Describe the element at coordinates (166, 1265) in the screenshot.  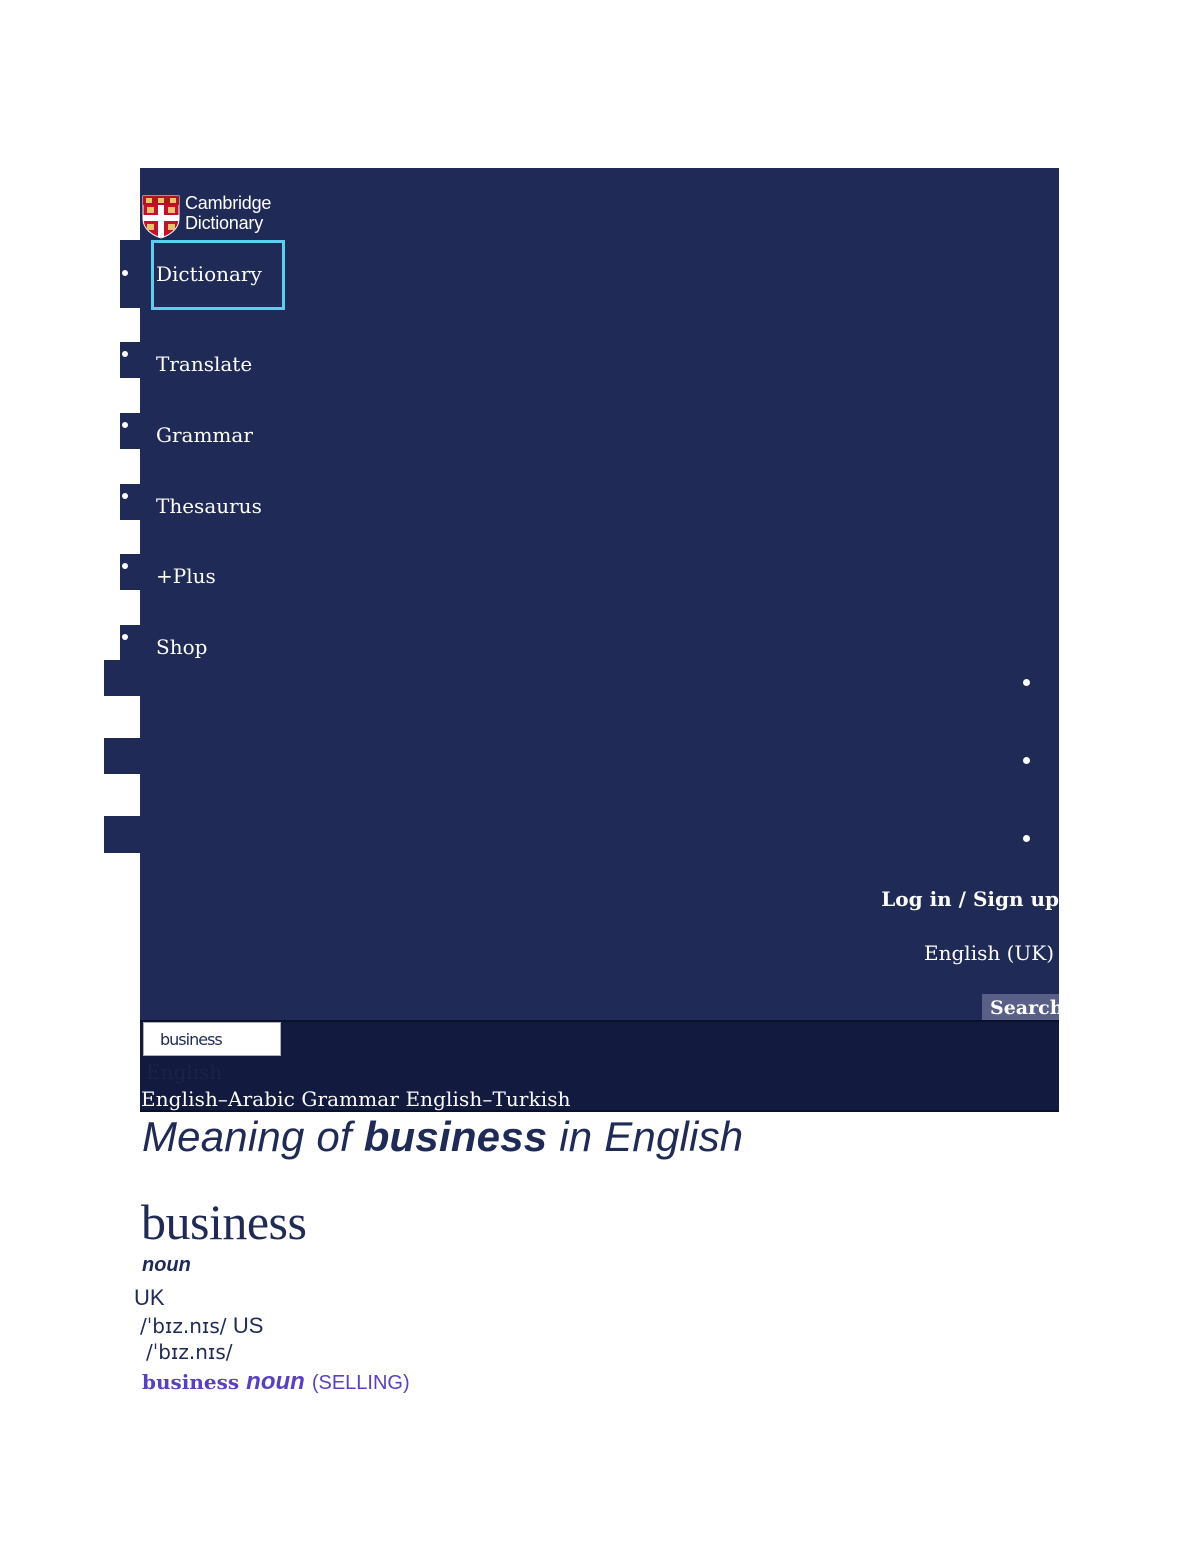
I see `part-of-speech: noun` at that location.